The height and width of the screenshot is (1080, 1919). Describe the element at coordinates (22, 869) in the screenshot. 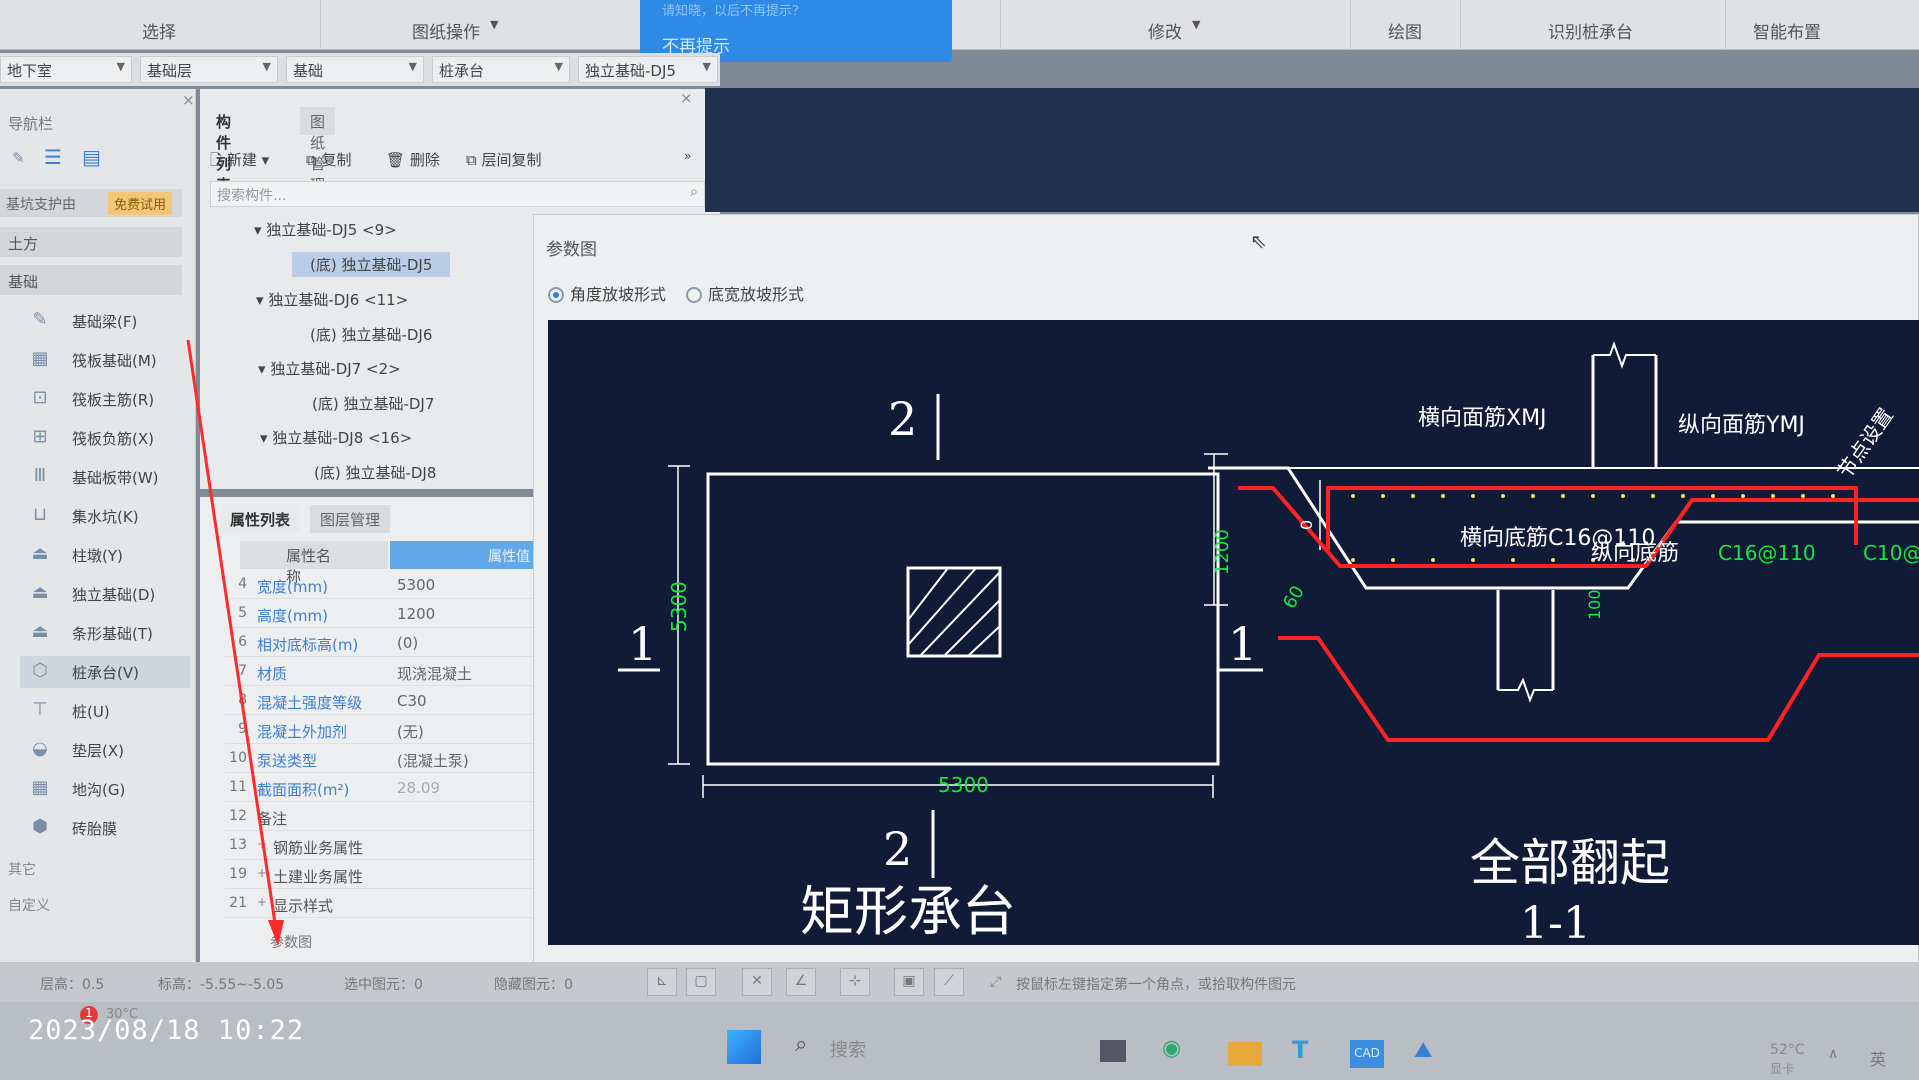

I see `category-others: 其它` at that location.